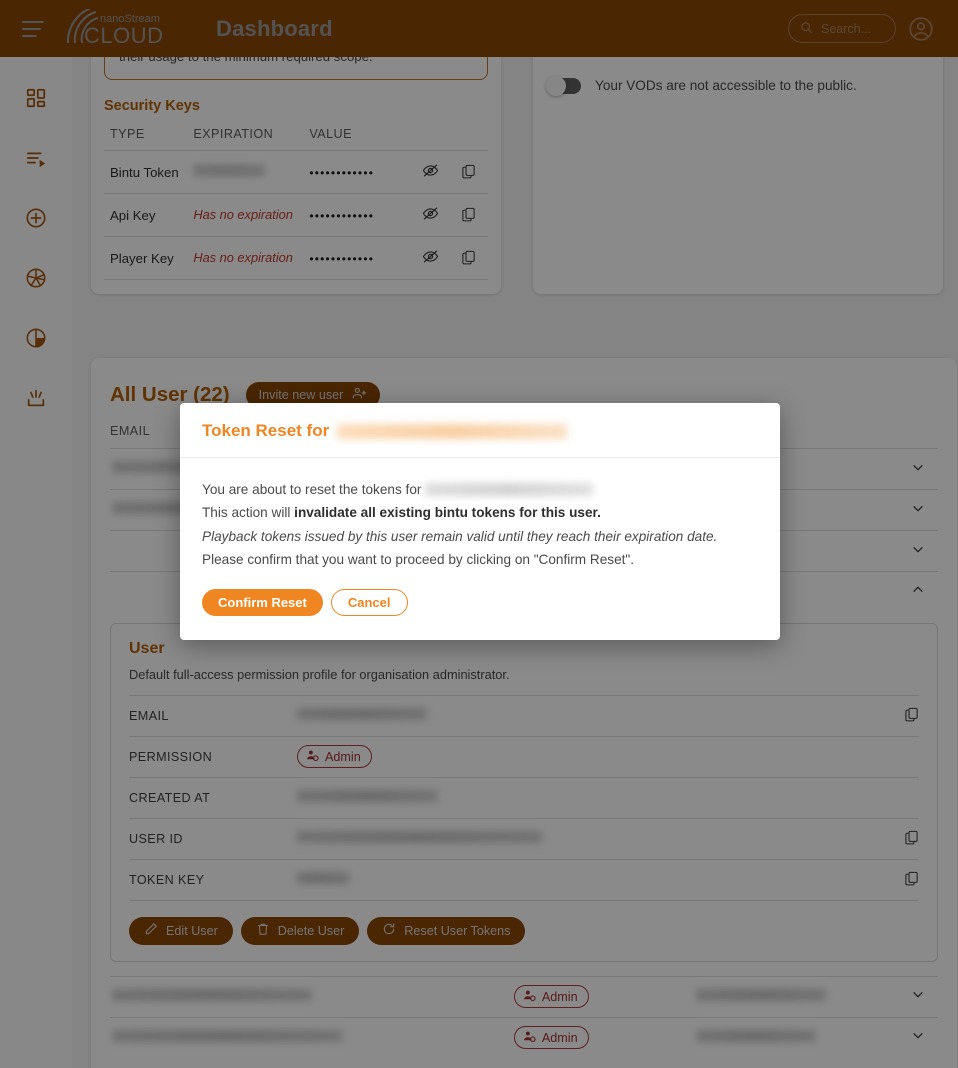 The image size is (958, 1068). I want to click on modal-title-target-redacted, so click(452, 431).